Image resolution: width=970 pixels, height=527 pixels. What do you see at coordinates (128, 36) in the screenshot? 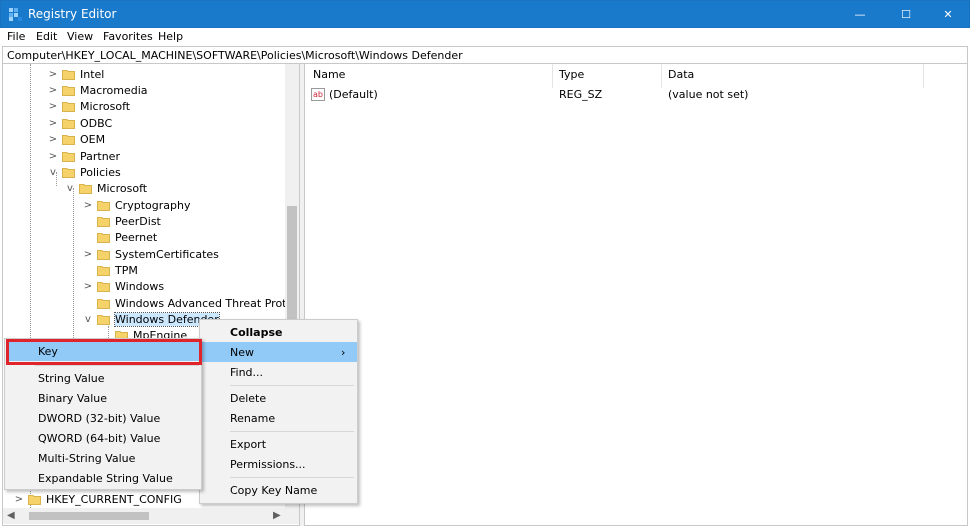
I see `menu-favorites: Favorites` at bounding box center [128, 36].